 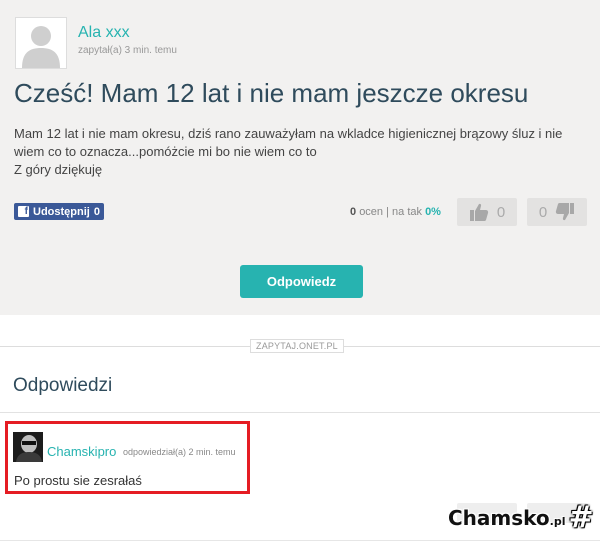 I want to click on watermark-suffix: .pl, so click(x=557, y=521).